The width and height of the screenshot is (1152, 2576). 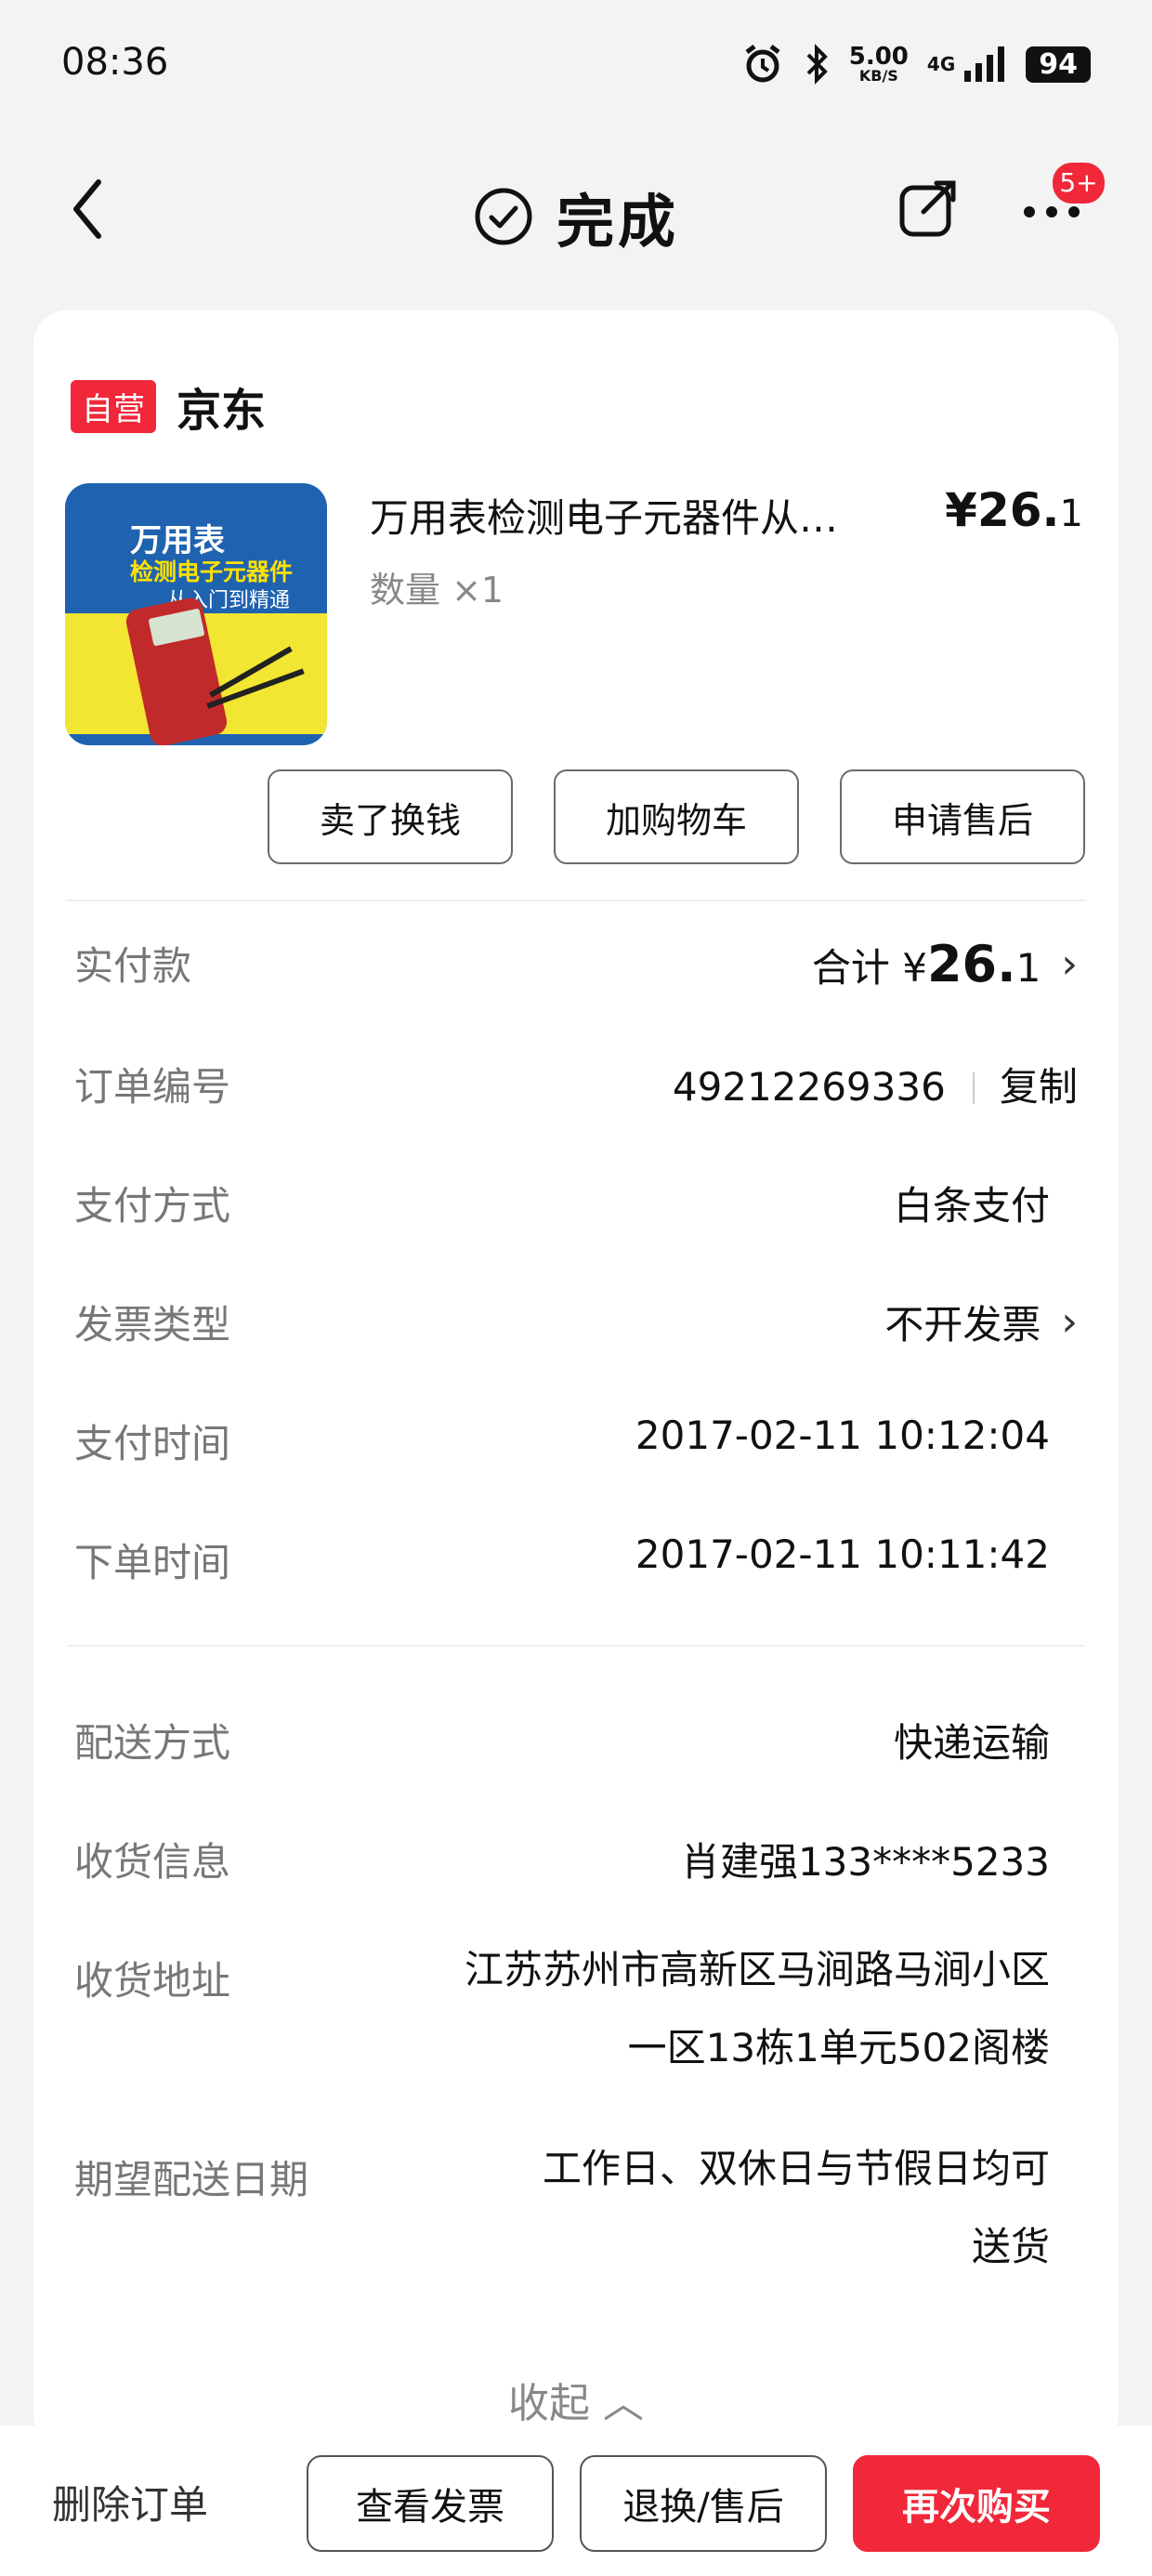 What do you see at coordinates (503, 216) in the screenshot?
I see `check-circle-icon` at bounding box center [503, 216].